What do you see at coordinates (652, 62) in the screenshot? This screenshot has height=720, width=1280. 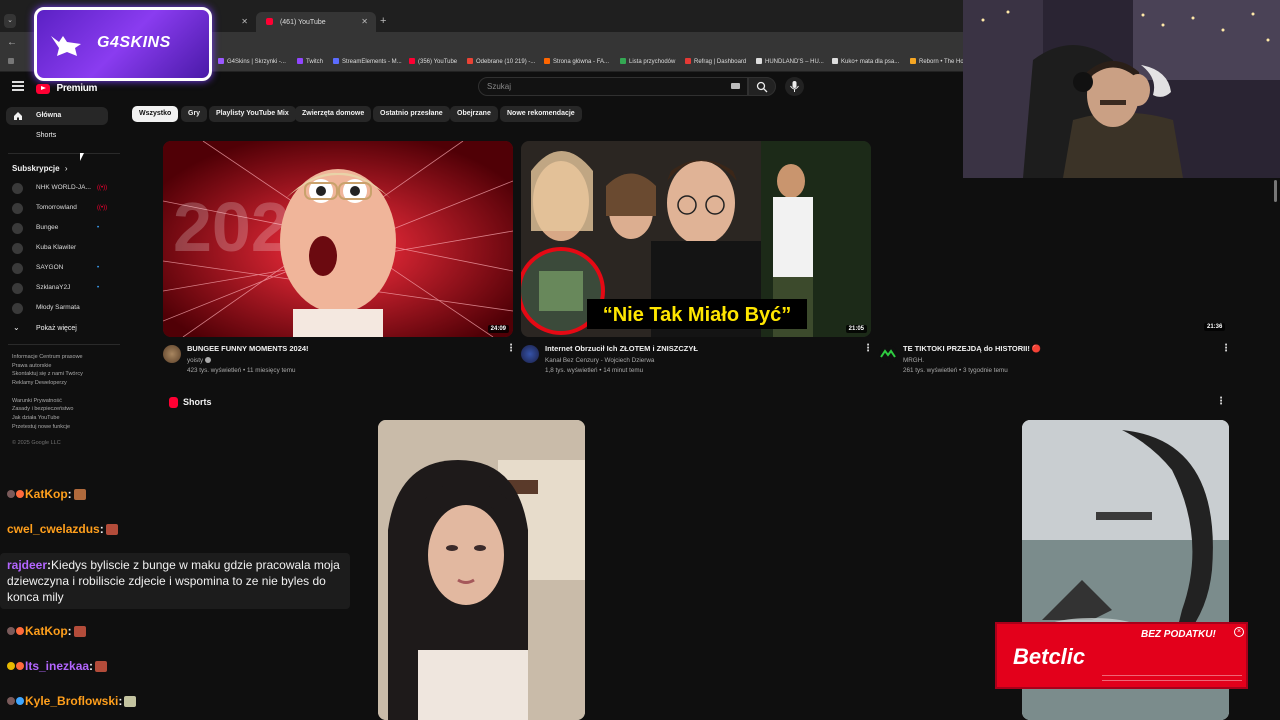 I see `bookmark-label: Lista przychodów` at bounding box center [652, 62].